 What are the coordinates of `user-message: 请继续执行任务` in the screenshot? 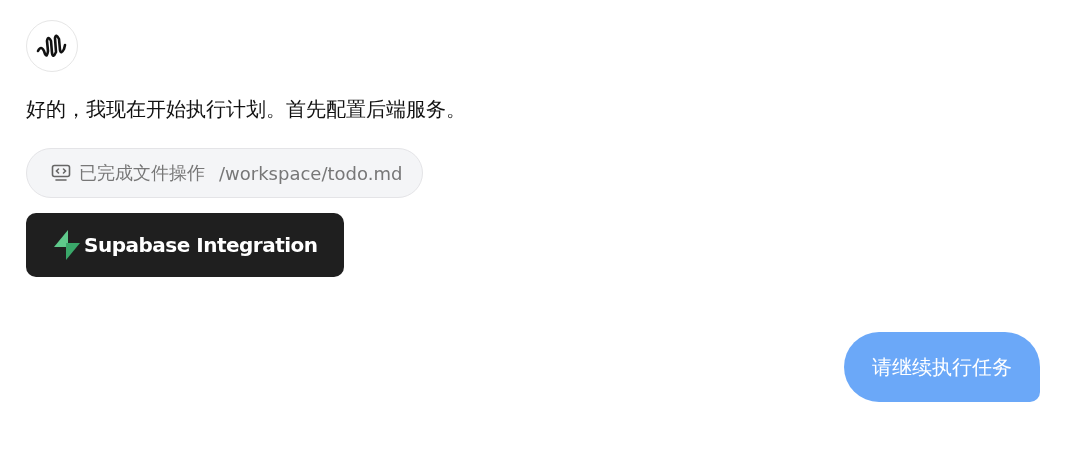 It's located at (942, 367).